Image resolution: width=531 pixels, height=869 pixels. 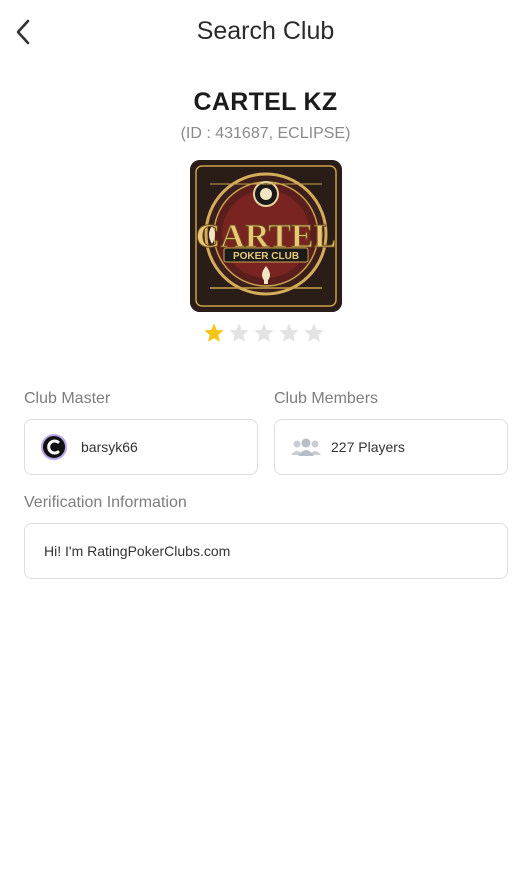 What do you see at coordinates (67, 398) in the screenshot?
I see `club-master-label: Club Master` at bounding box center [67, 398].